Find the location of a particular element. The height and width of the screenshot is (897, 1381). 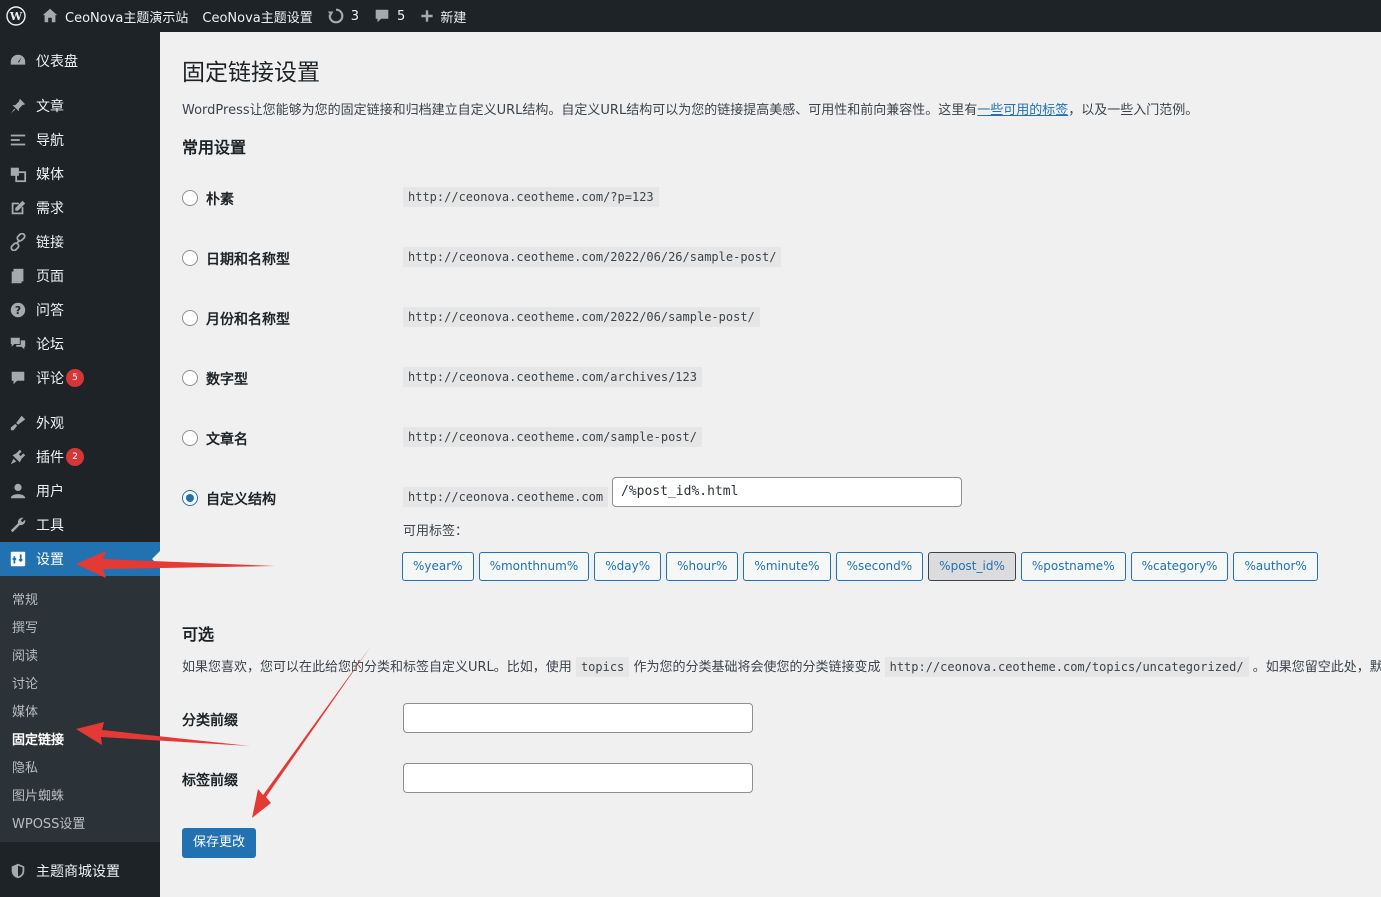

updates-link: 3 is located at coordinates (343, 16).